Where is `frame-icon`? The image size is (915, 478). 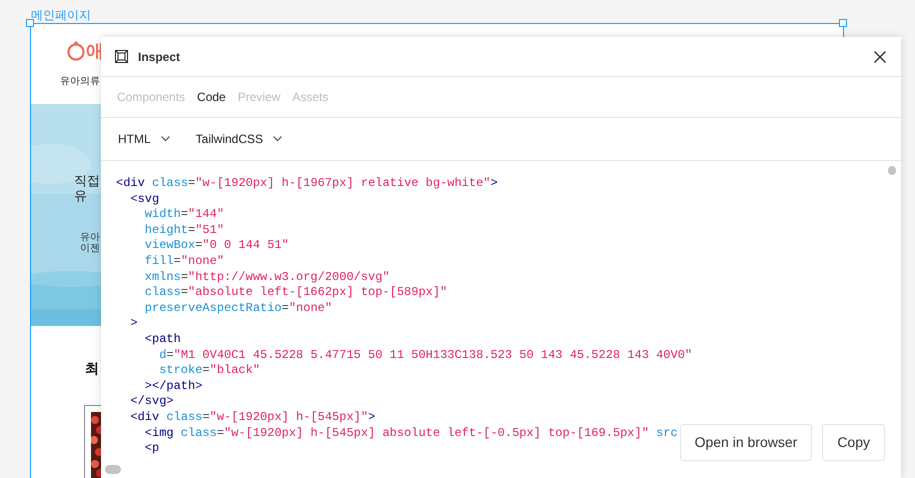 frame-icon is located at coordinates (121, 56).